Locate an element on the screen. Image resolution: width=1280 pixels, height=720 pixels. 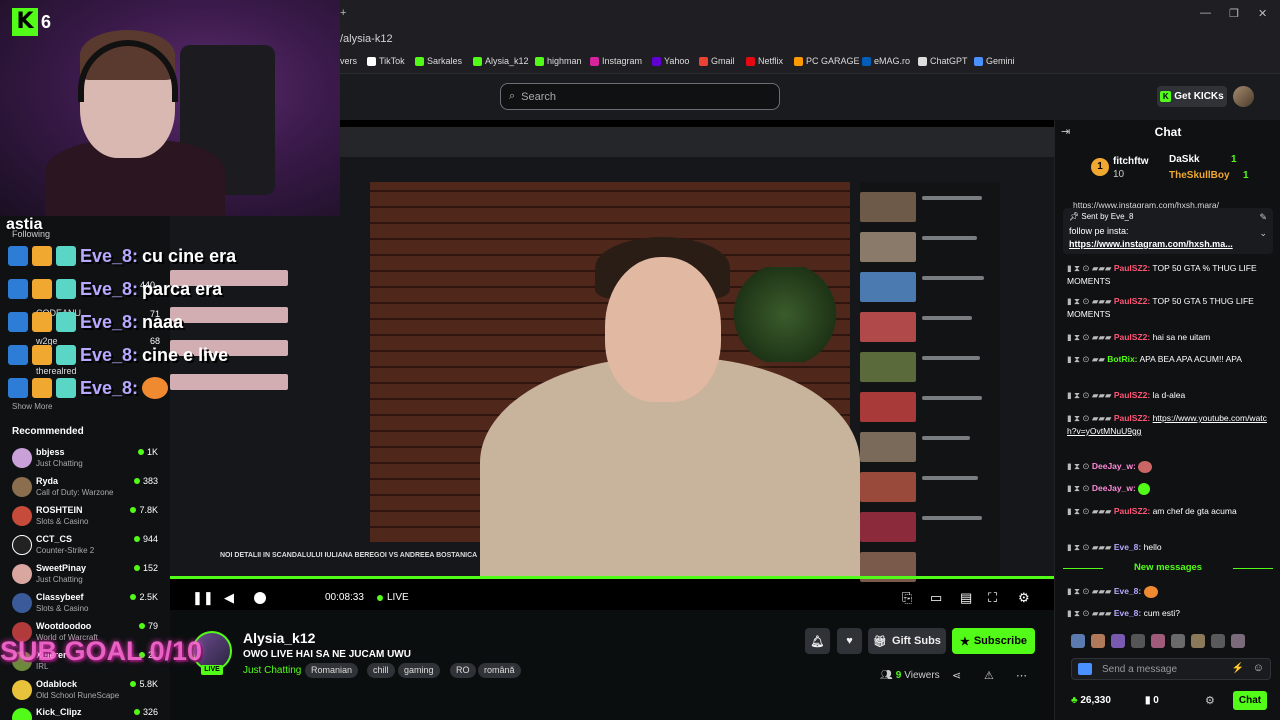
chat-input: Send a message ⚡ ☺ is located at coordinates (1171, 669).